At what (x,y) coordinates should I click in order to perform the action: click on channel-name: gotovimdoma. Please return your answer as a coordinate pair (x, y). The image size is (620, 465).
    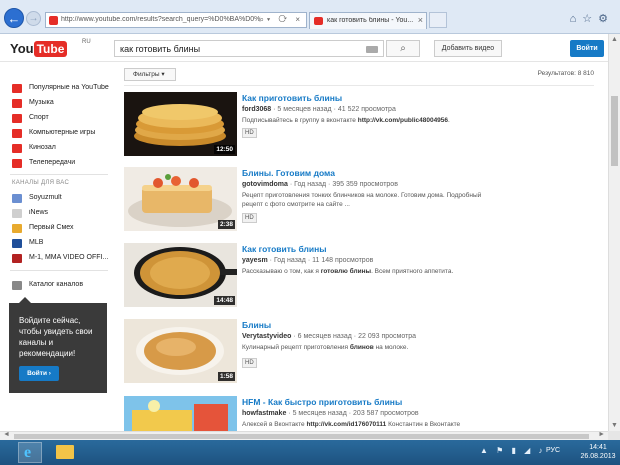
    Looking at the image, I should click on (265, 184).